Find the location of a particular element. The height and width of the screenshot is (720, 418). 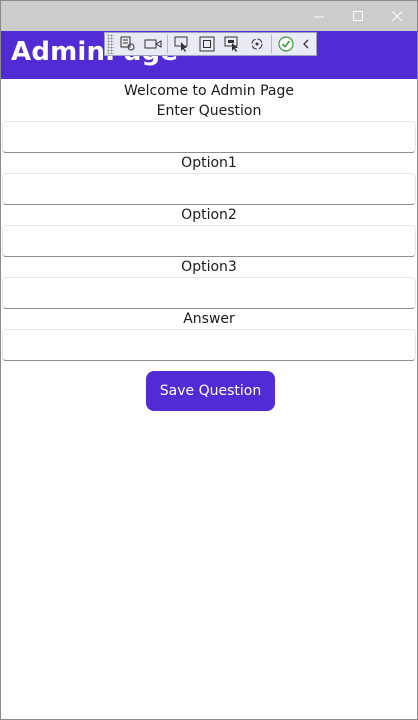

title-bar is located at coordinates (209, 16).